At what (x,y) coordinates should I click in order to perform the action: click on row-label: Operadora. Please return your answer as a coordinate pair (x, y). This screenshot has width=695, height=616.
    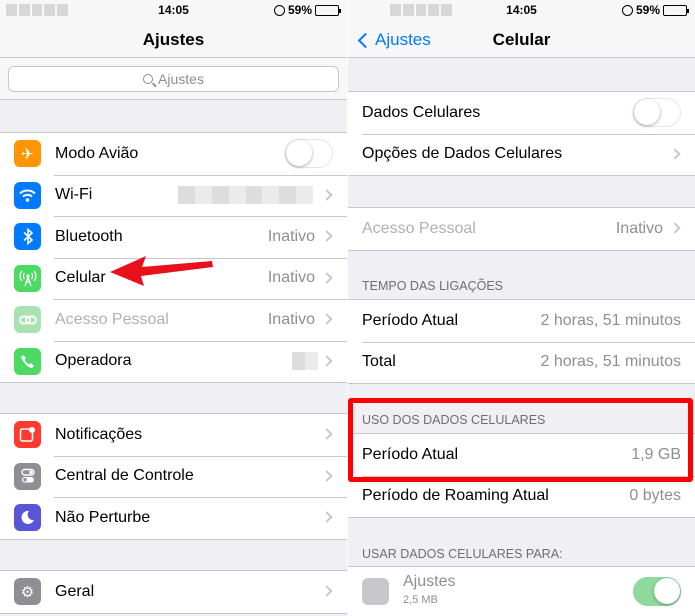
    Looking at the image, I should click on (93, 361).